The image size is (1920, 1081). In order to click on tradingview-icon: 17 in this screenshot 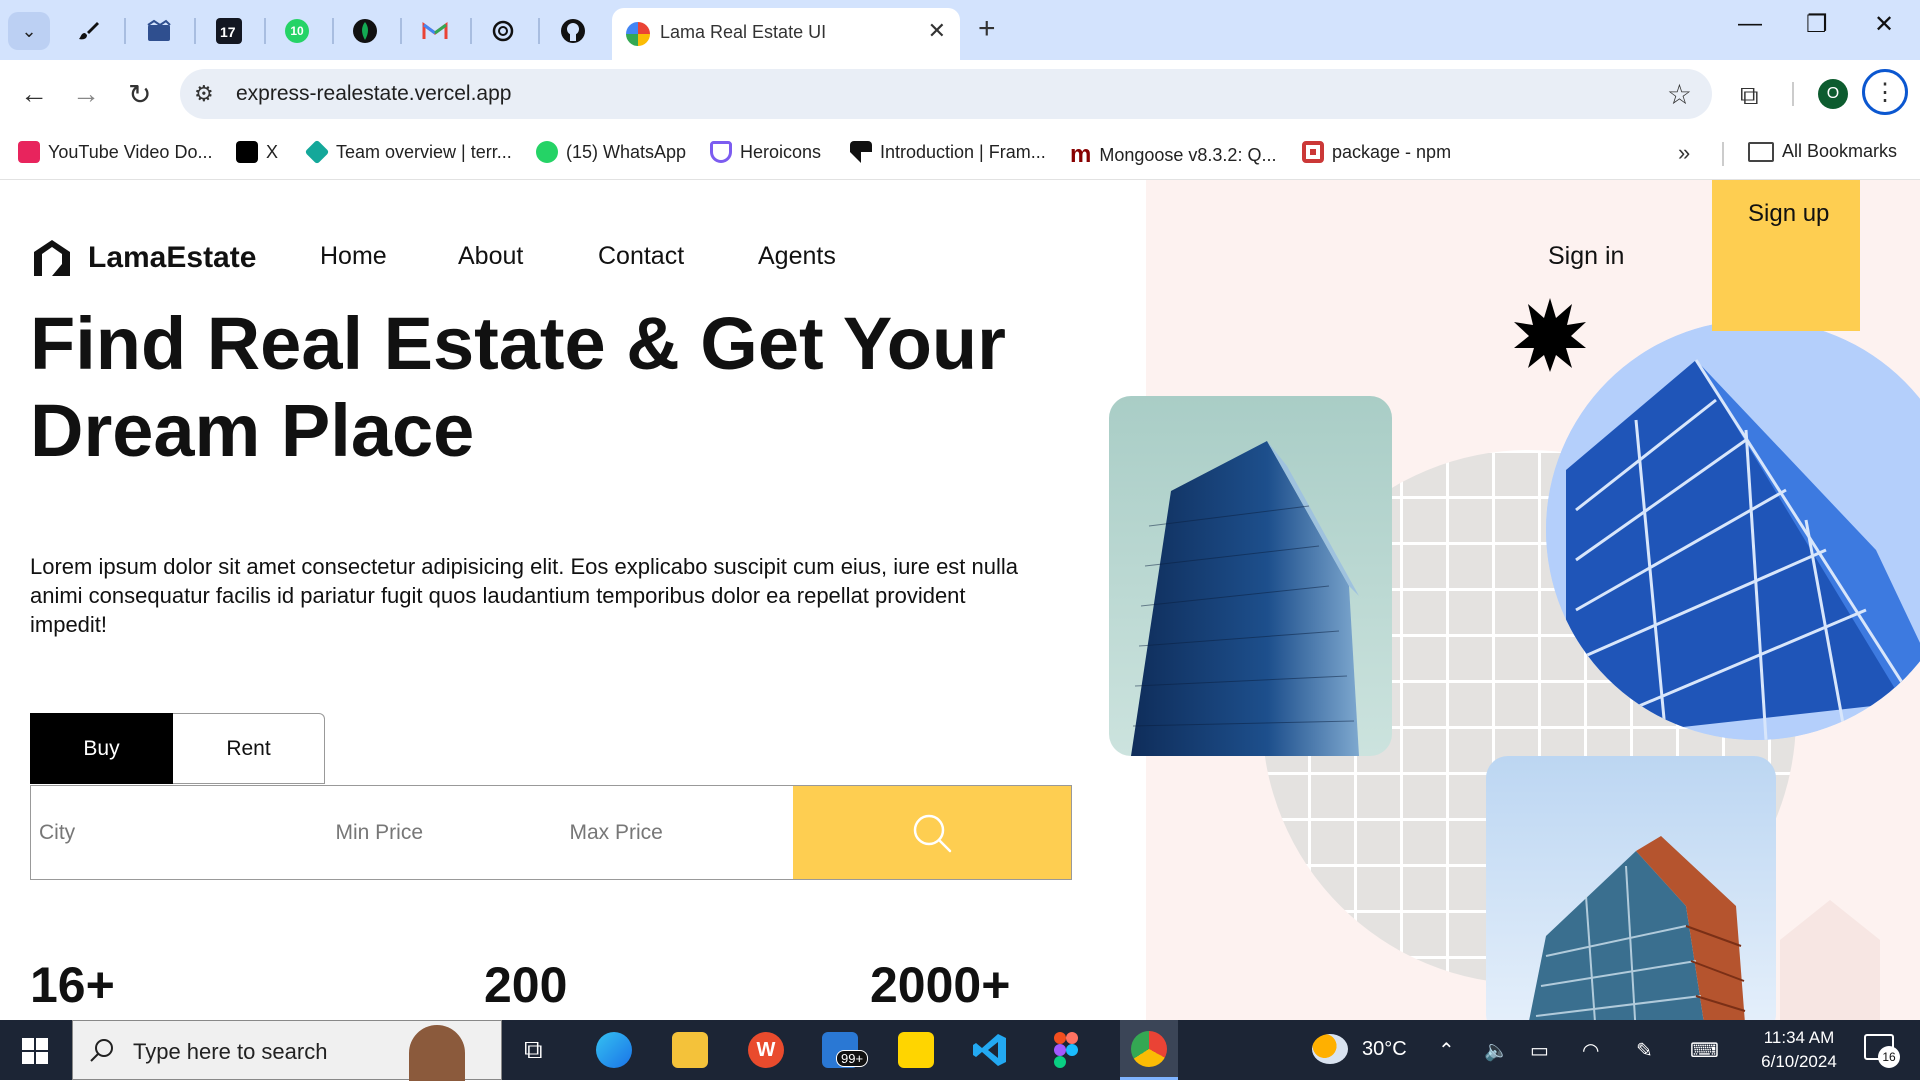, I will do `click(229, 31)`.